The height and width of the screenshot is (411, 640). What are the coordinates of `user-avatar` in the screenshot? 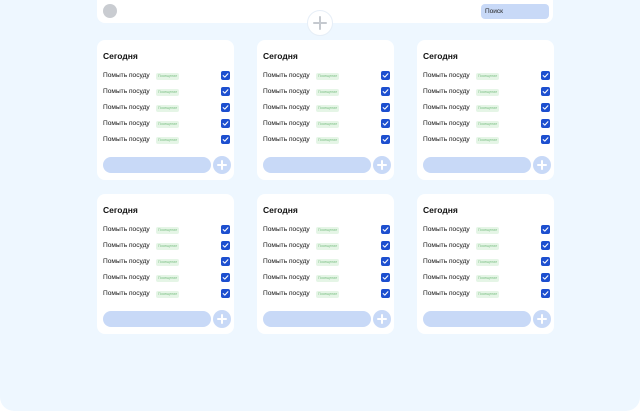 It's located at (110, 11).